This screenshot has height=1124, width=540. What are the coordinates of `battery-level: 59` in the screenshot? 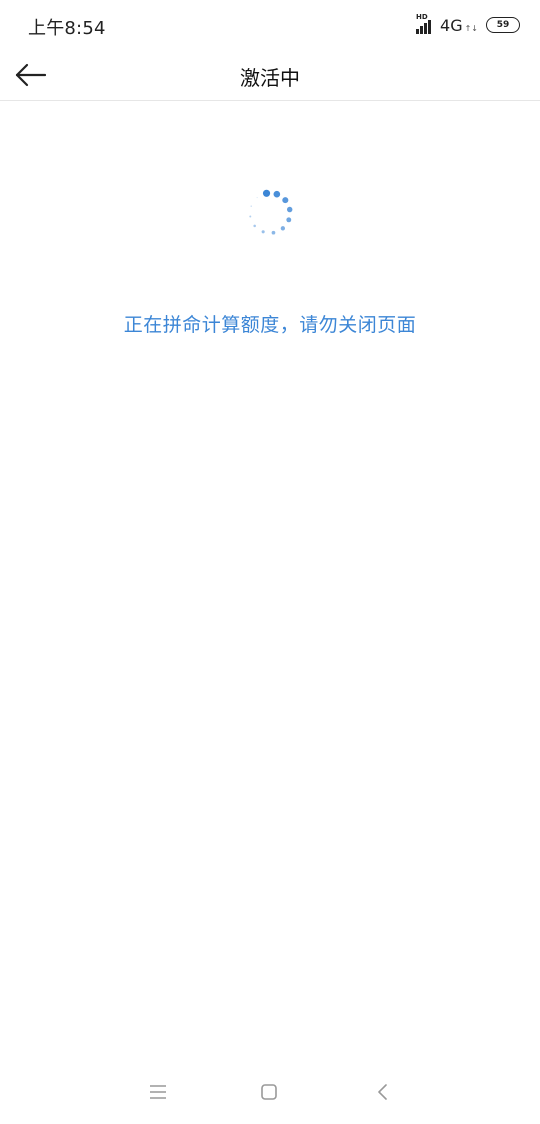 It's located at (503, 25).